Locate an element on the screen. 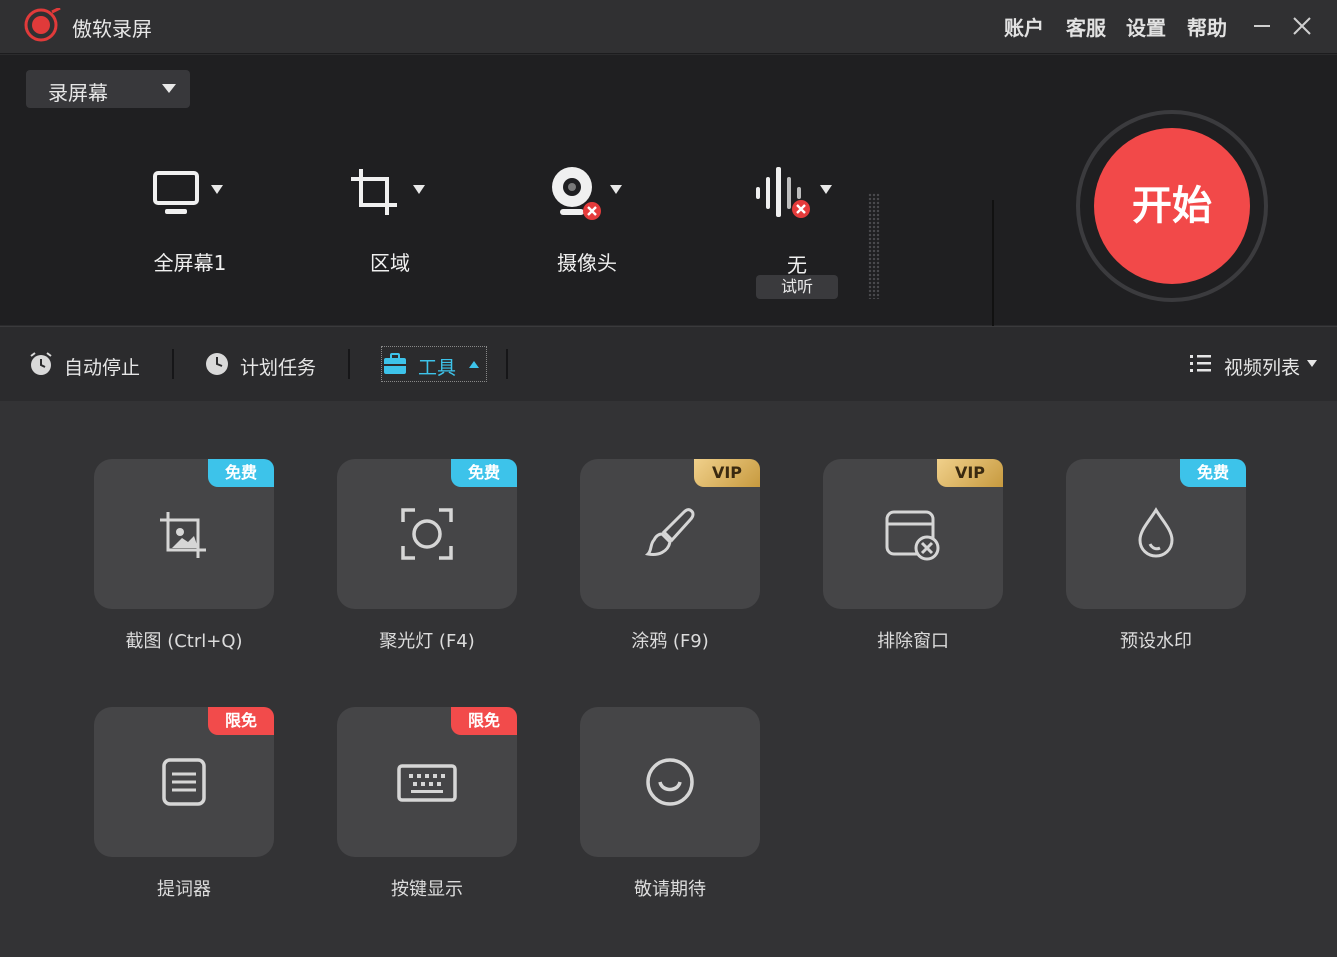 This screenshot has width=1337, height=957. brush-icon is located at coordinates (669, 532).